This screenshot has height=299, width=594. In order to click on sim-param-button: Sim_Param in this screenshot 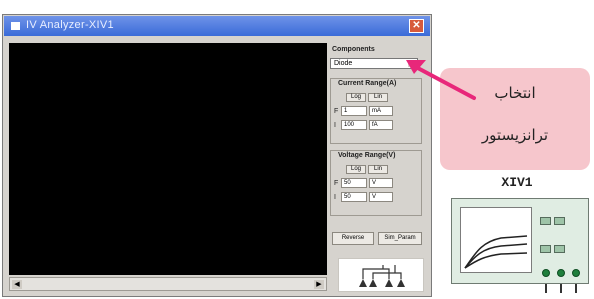, I will do `click(400, 238)`.